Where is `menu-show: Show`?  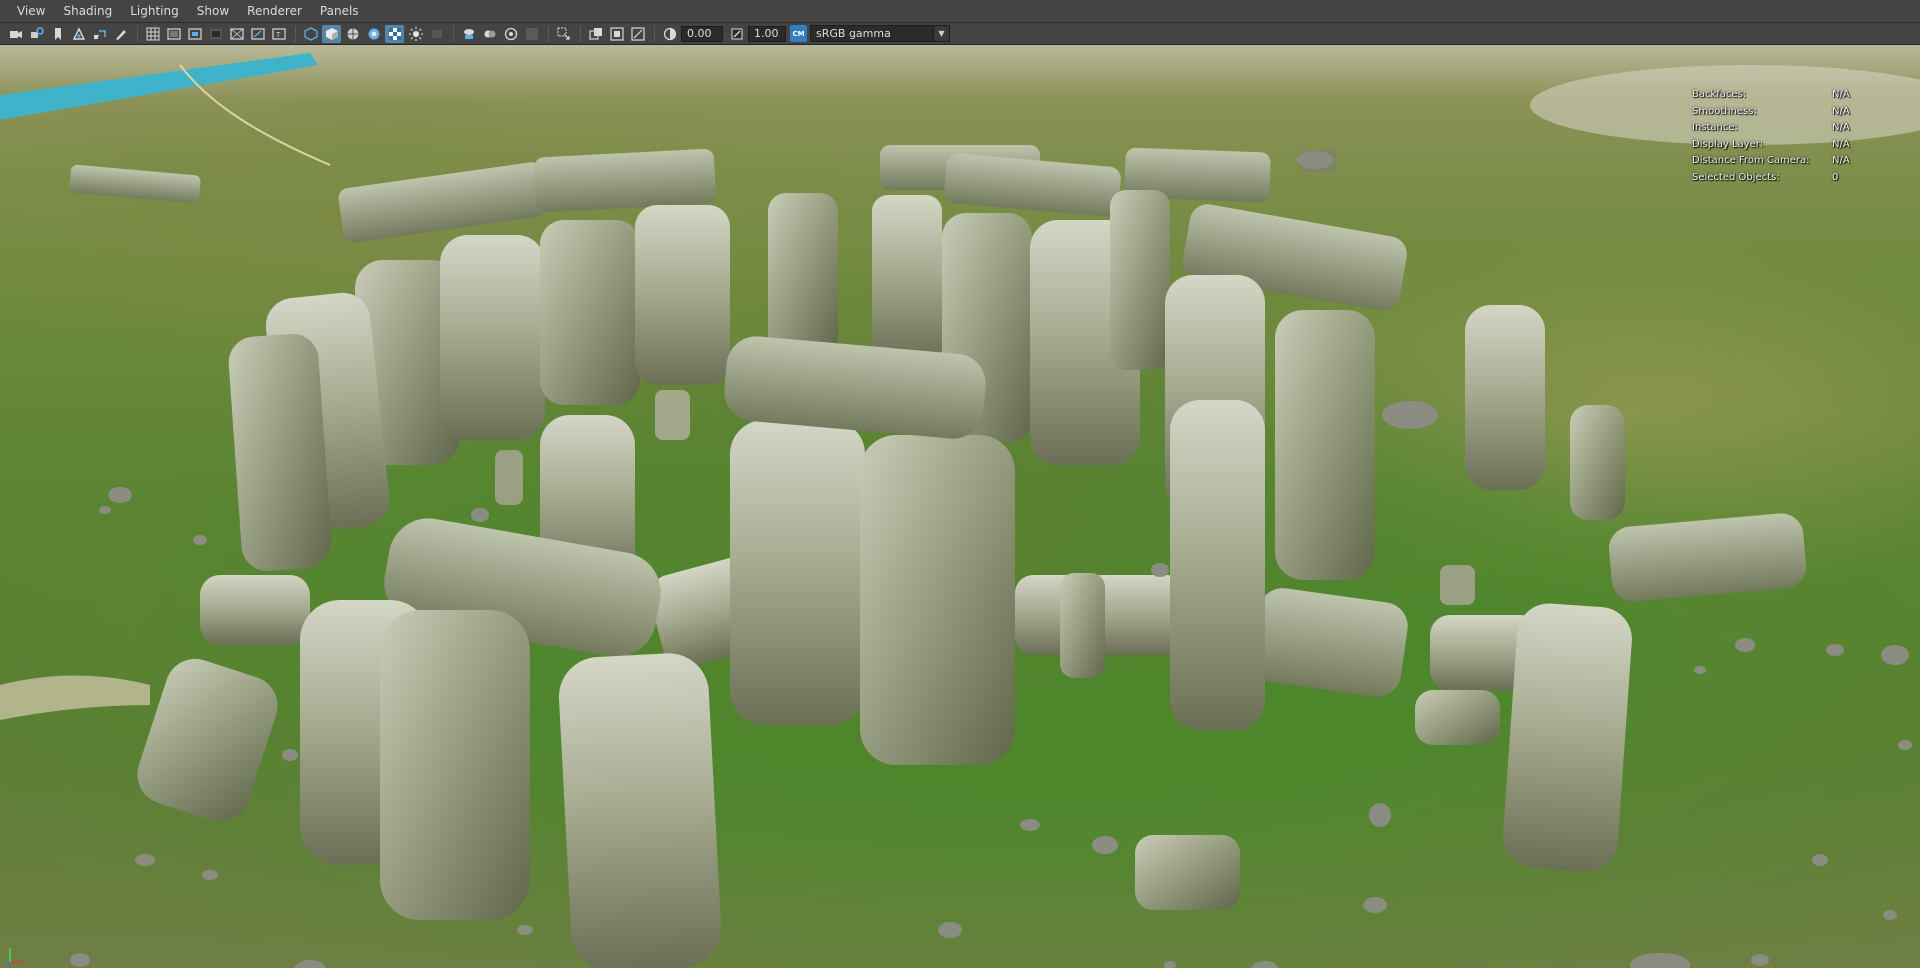
menu-show: Show is located at coordinates (213, 11).